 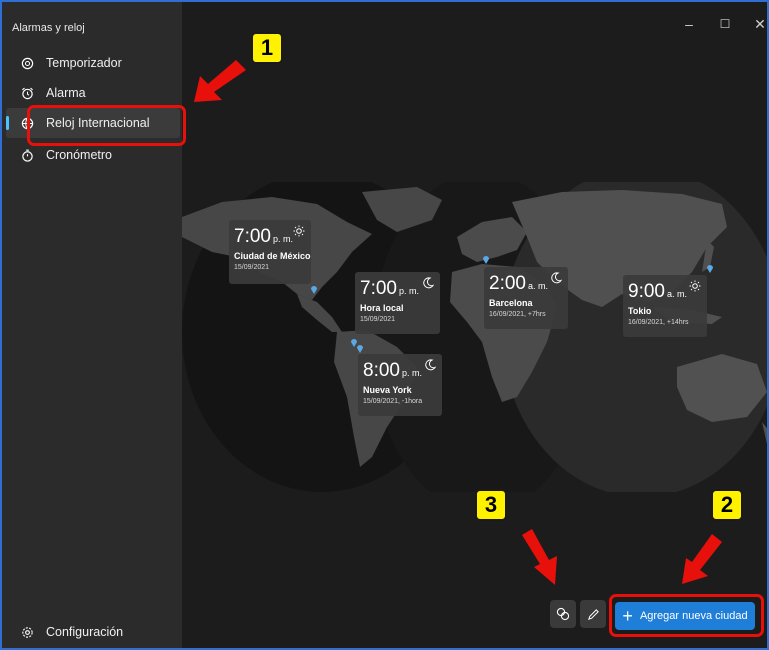 I want to click on stopwatch-icon, so click(x=27, y=155).